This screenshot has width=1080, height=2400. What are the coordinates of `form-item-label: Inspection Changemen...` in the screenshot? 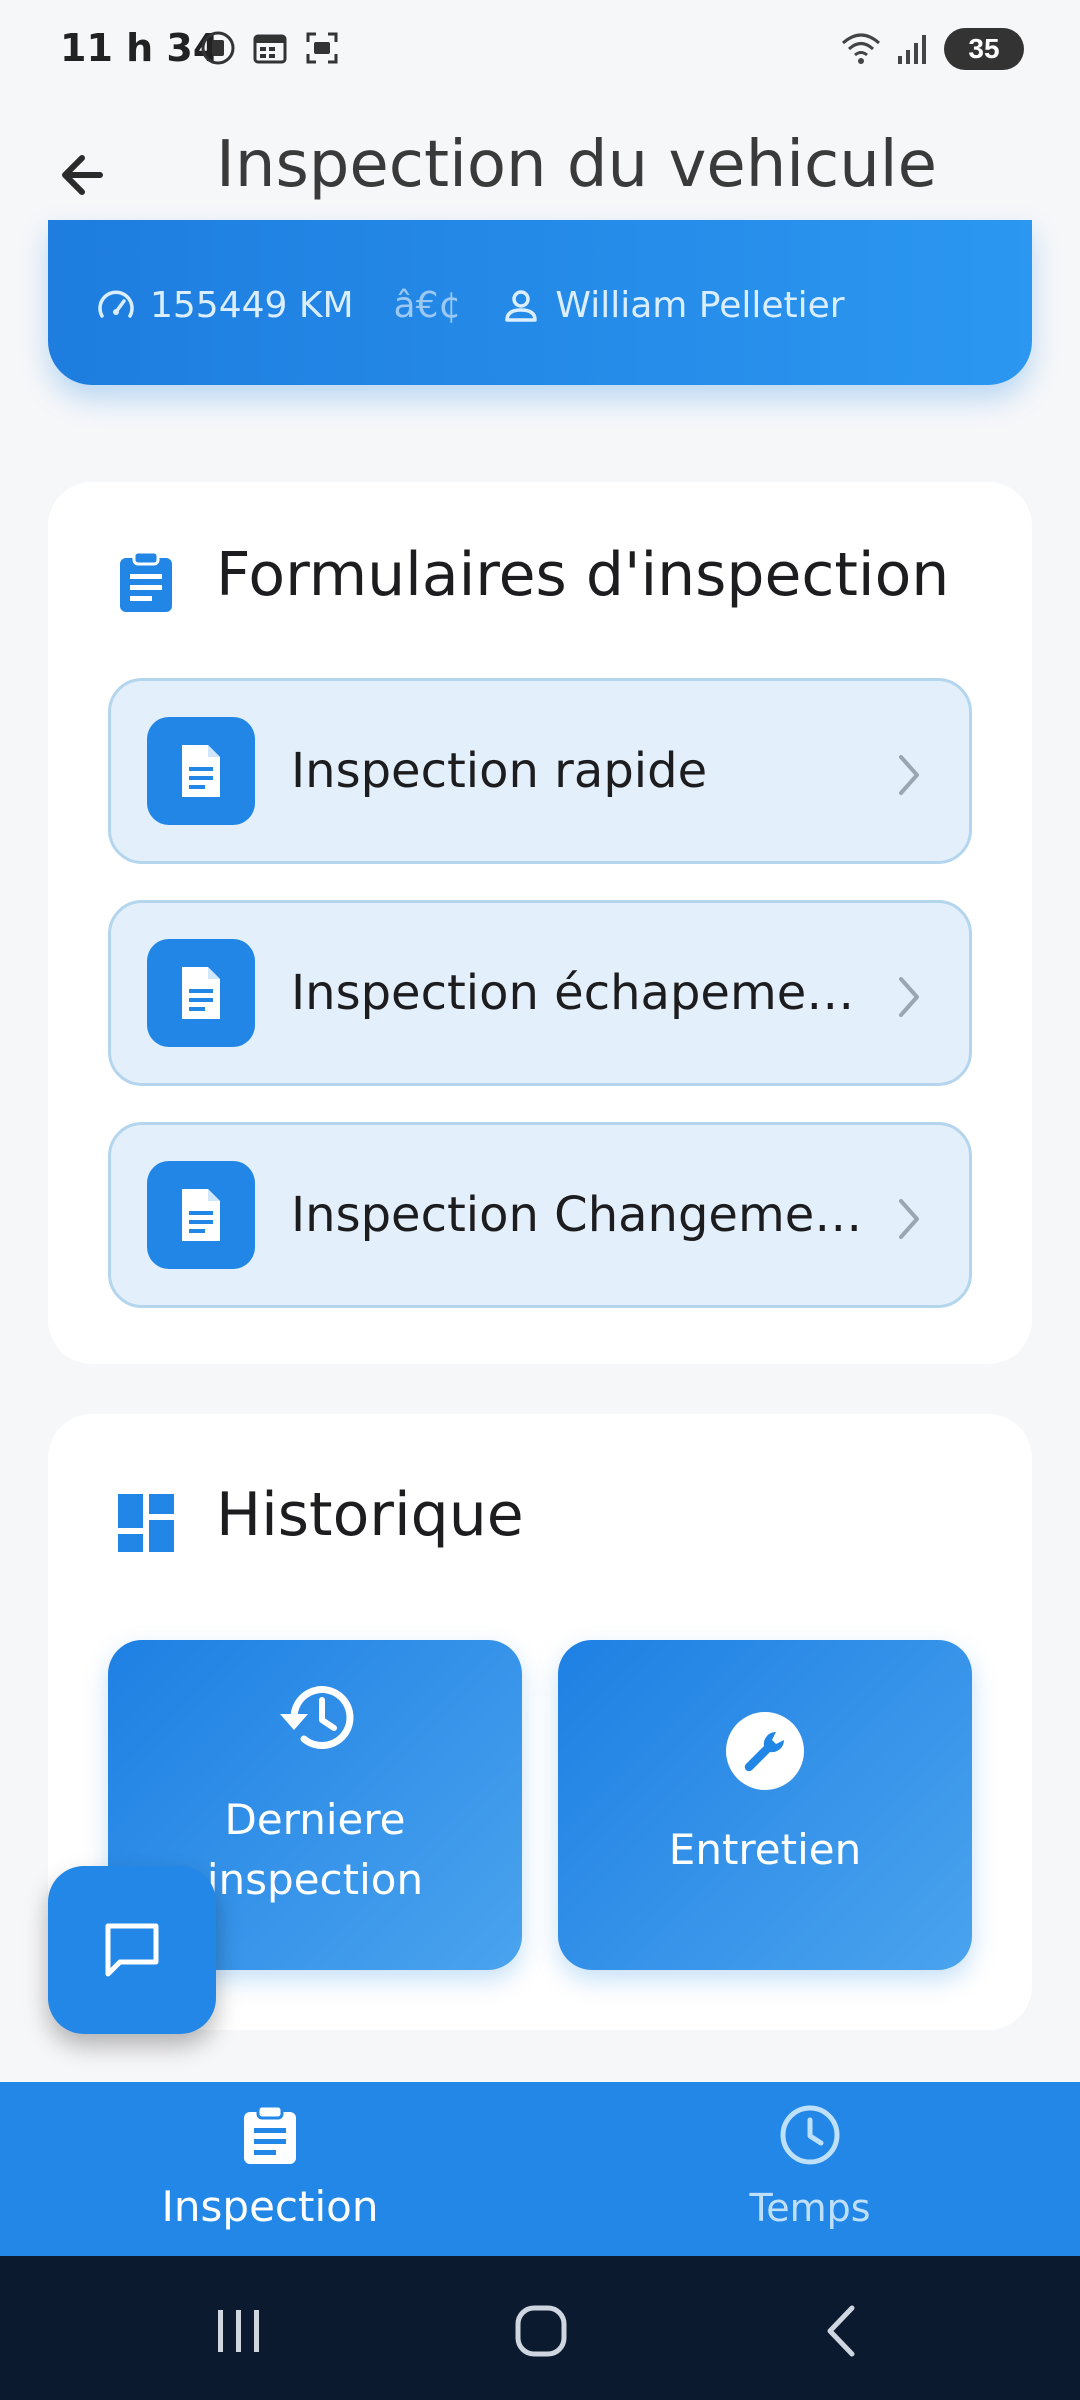 It's located at (581, 1215).